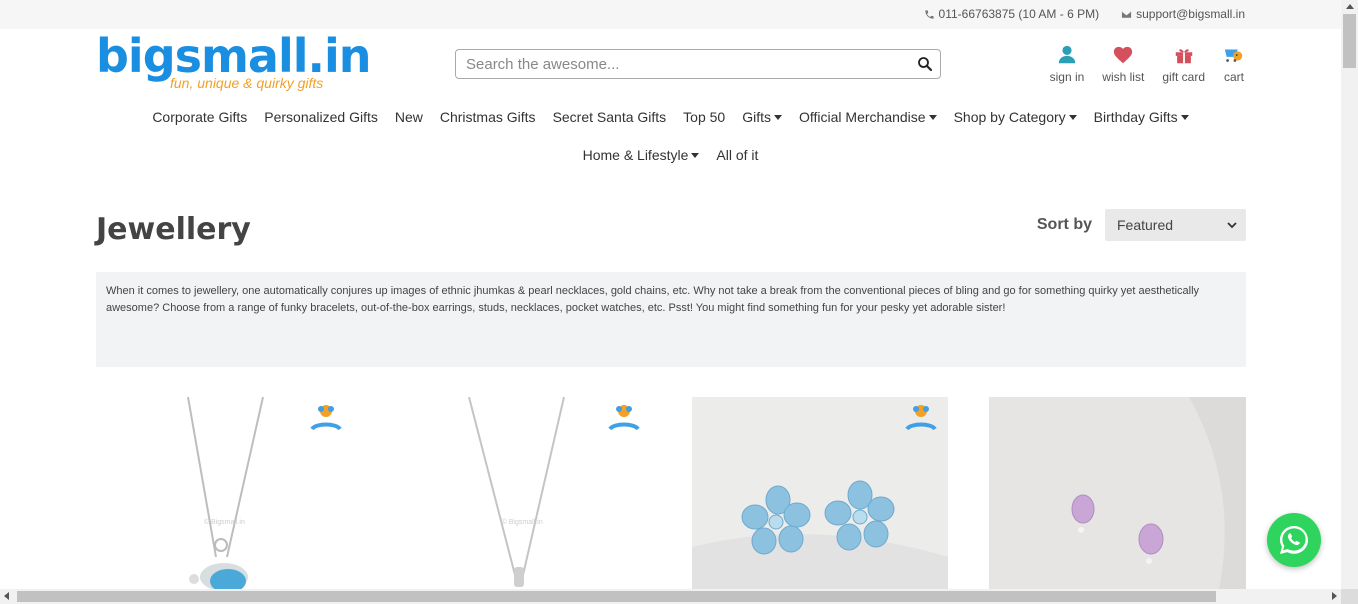 The height and width of the screenshot is (604, 1358). I want to click on nav-item-secret-santa-gifts: Secret Santa Gifts, so click(610, 117).